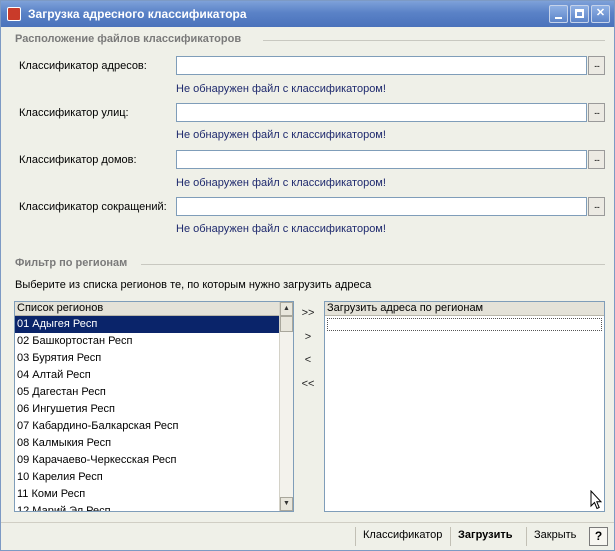 The width and height of the screenshot is (615, 551). What do you see at coordinates (464, 324) in the screenshot?
I see `load-list-focus-row` at bounding box center [464, 324].